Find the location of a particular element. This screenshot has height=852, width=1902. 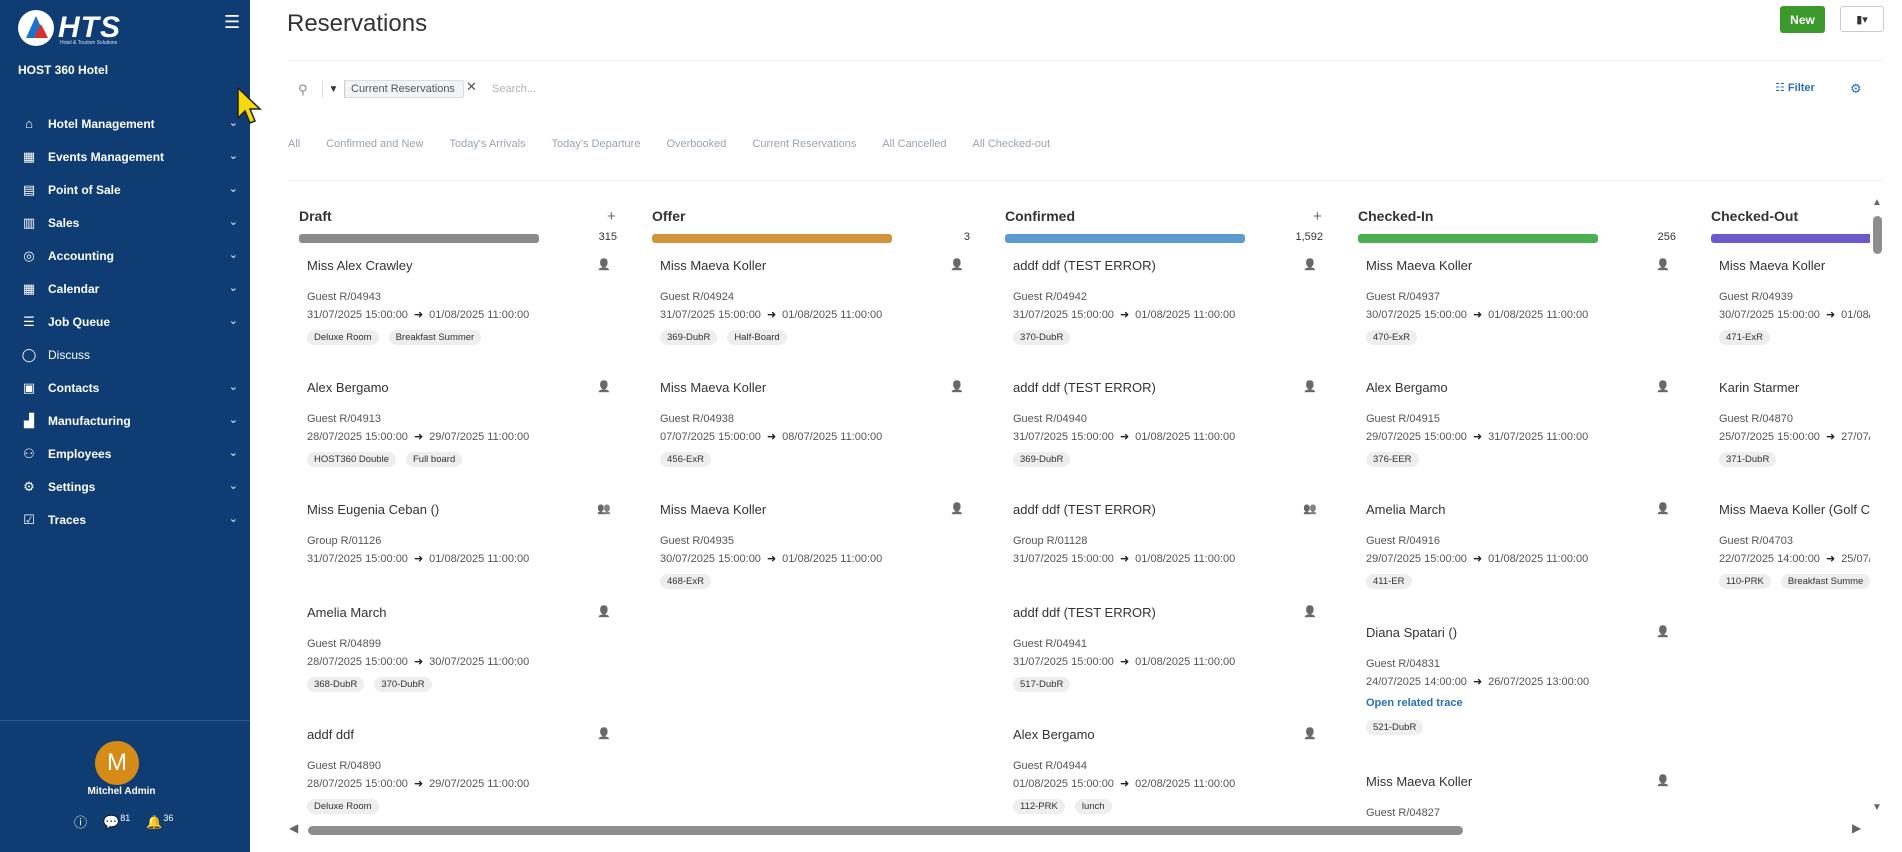

scroll-down-arrow-icon: ▼ is located at coordinates (1877, 807).